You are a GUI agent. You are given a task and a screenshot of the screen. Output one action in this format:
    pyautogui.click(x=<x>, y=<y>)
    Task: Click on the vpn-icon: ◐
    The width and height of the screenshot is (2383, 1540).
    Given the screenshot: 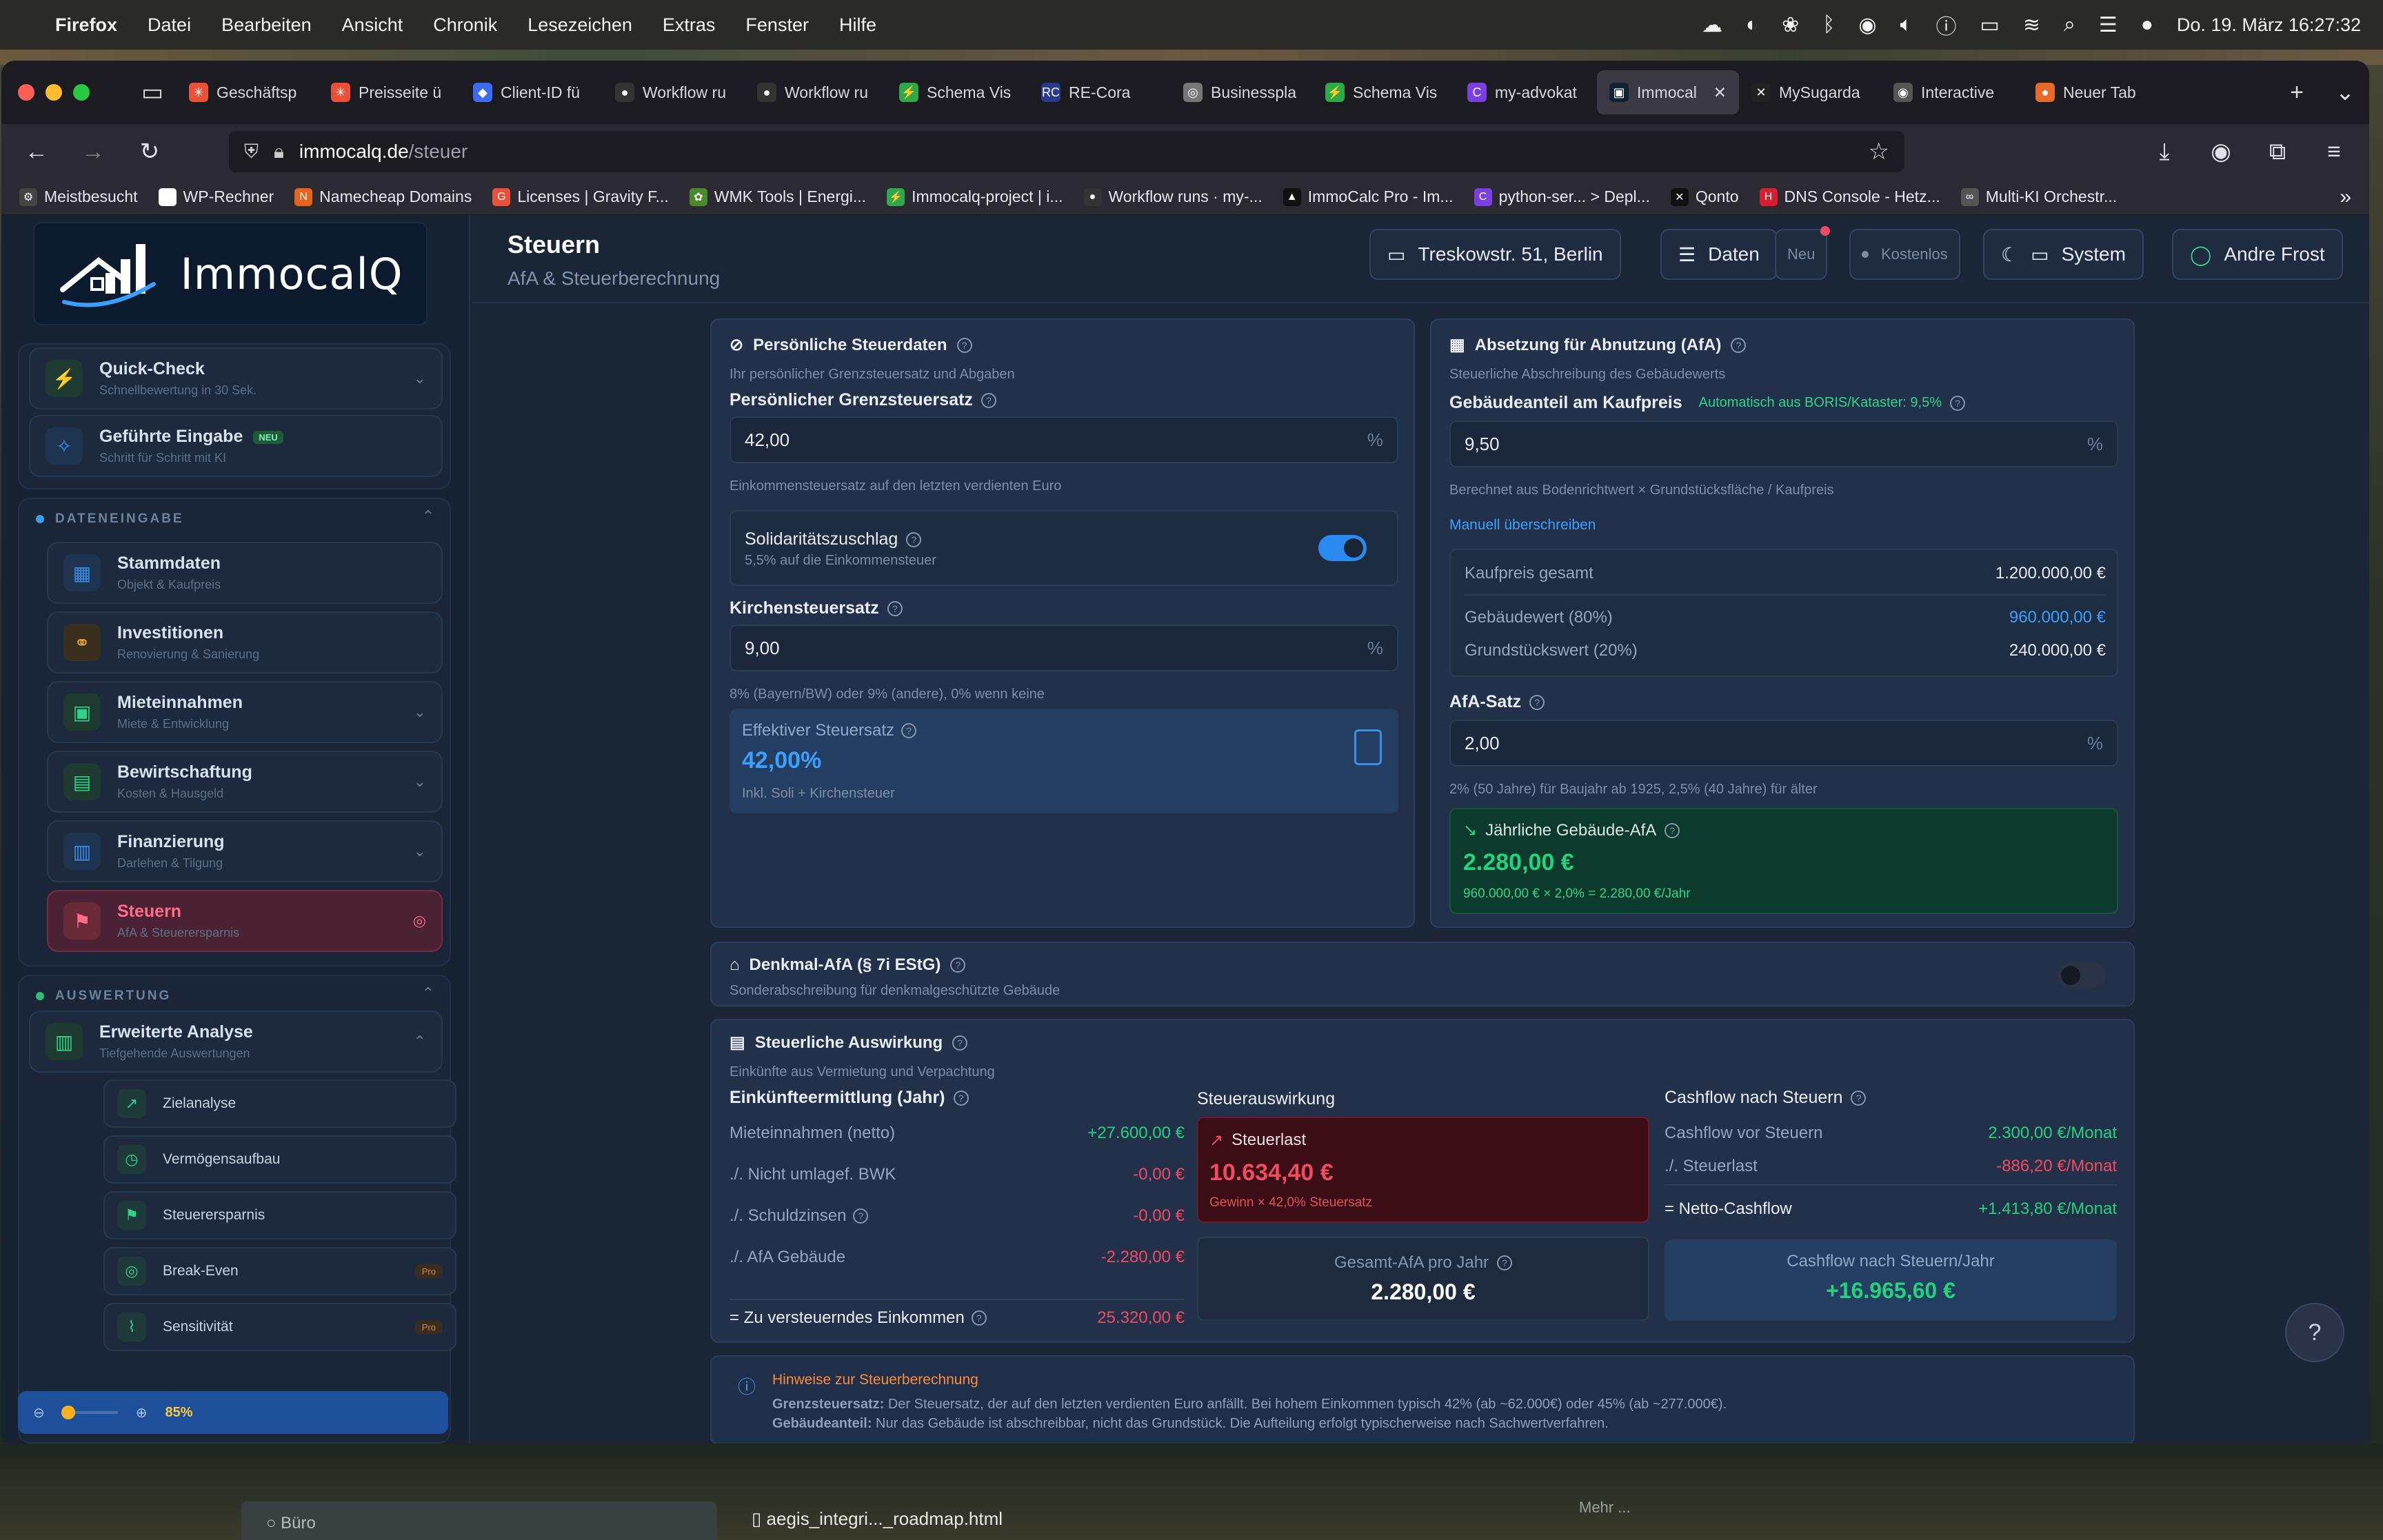 What is the action you would take?
    pyautogui.click(x=1752, y=25)
    